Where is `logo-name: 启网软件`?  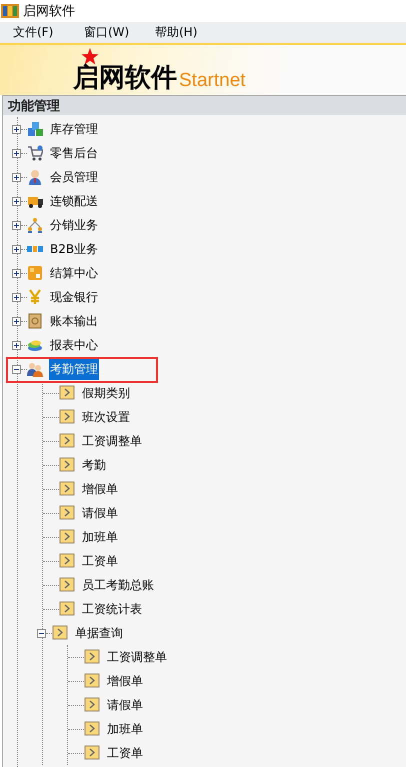 logo-name: 启网软件 is located at coordinates (125, 78).